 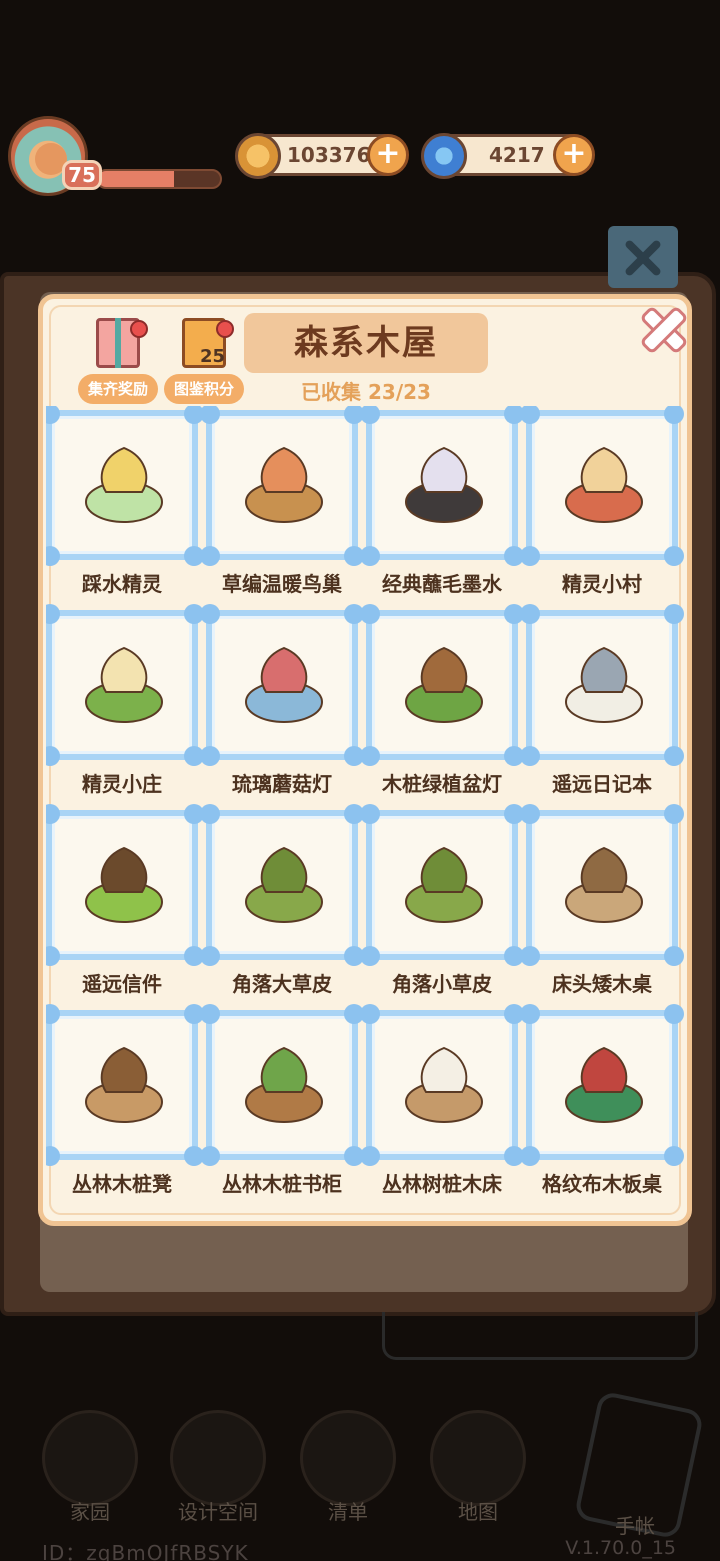 I want to click on item-name: 角落大草皮, so click(x=282, y=984).